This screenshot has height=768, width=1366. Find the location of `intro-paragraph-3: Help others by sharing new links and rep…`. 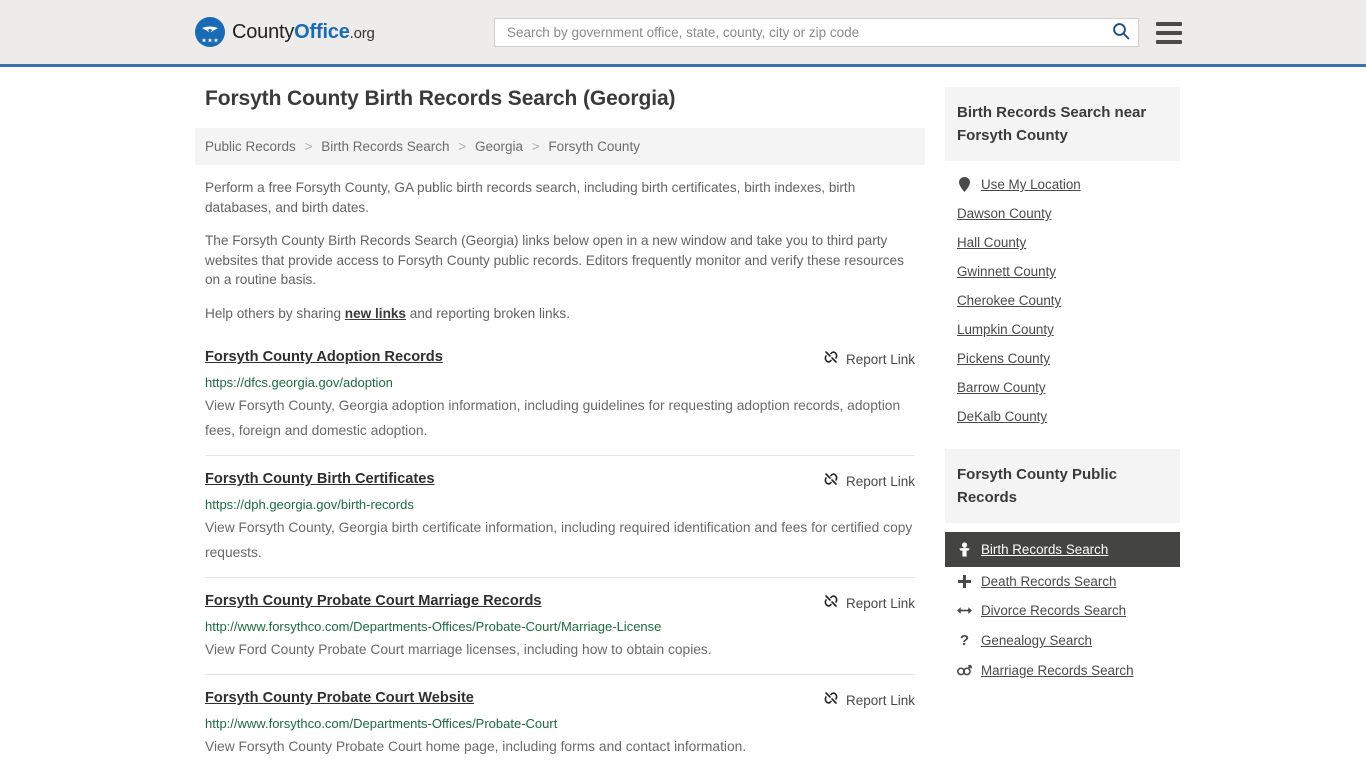

intro-paragraph-3: Help others by sharing new links and rep… is located at coordinates (560, 314).